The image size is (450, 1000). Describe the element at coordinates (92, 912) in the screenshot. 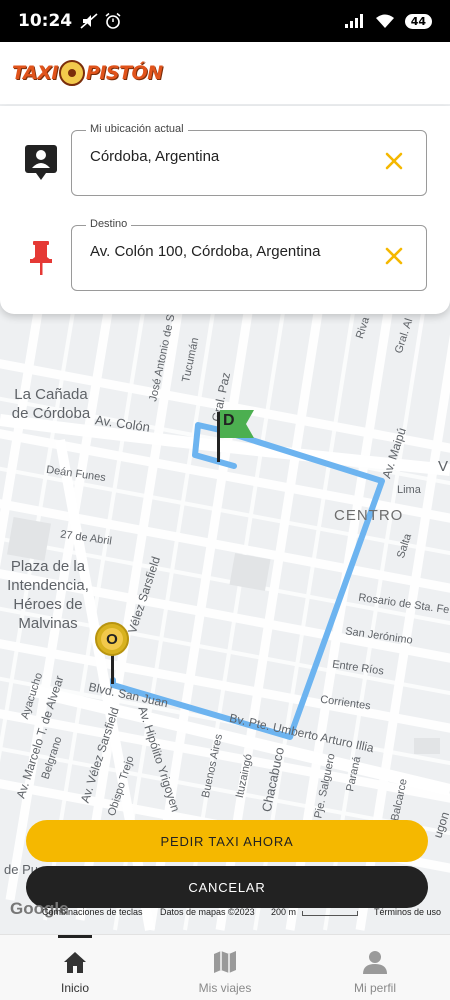

I see `keyboard-shortcuts-link: Combinaciones de teclas` at that location.